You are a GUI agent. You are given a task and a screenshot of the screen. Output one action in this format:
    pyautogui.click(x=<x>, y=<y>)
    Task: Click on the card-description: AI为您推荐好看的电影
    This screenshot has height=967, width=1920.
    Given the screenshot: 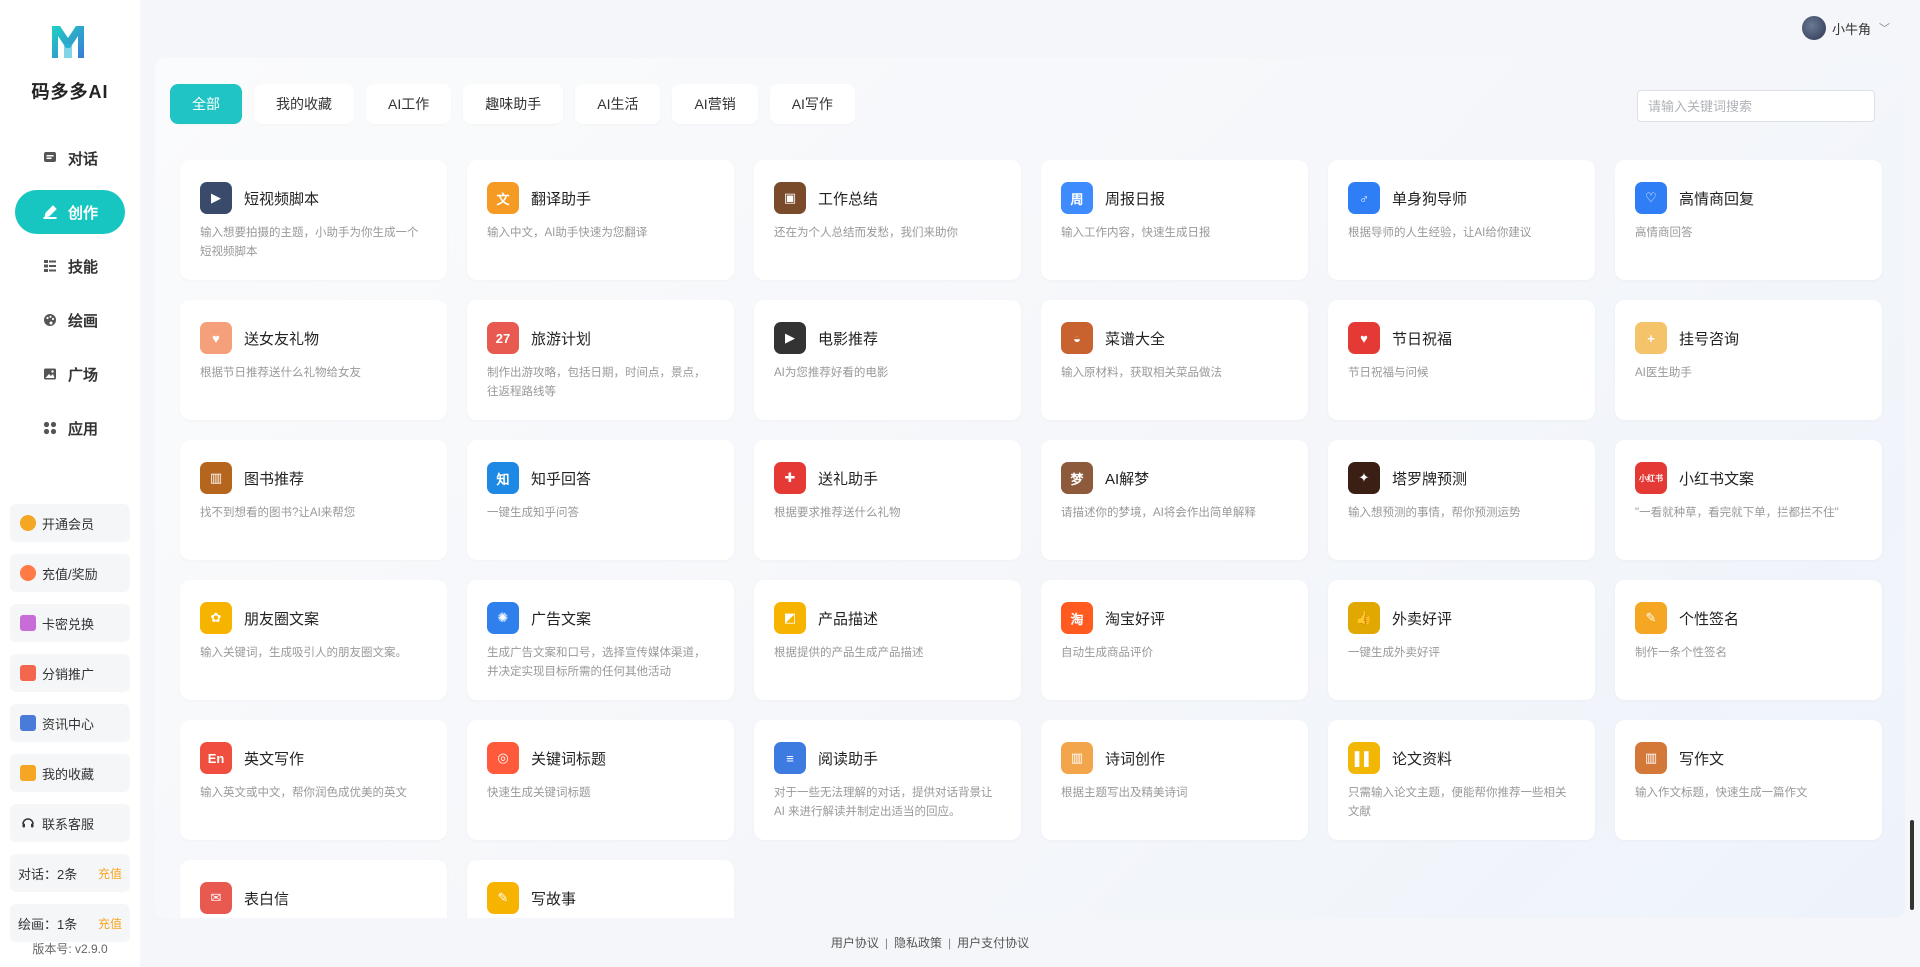 What is the action you would take?
    pyautogui.click(x=831, y=373)
    